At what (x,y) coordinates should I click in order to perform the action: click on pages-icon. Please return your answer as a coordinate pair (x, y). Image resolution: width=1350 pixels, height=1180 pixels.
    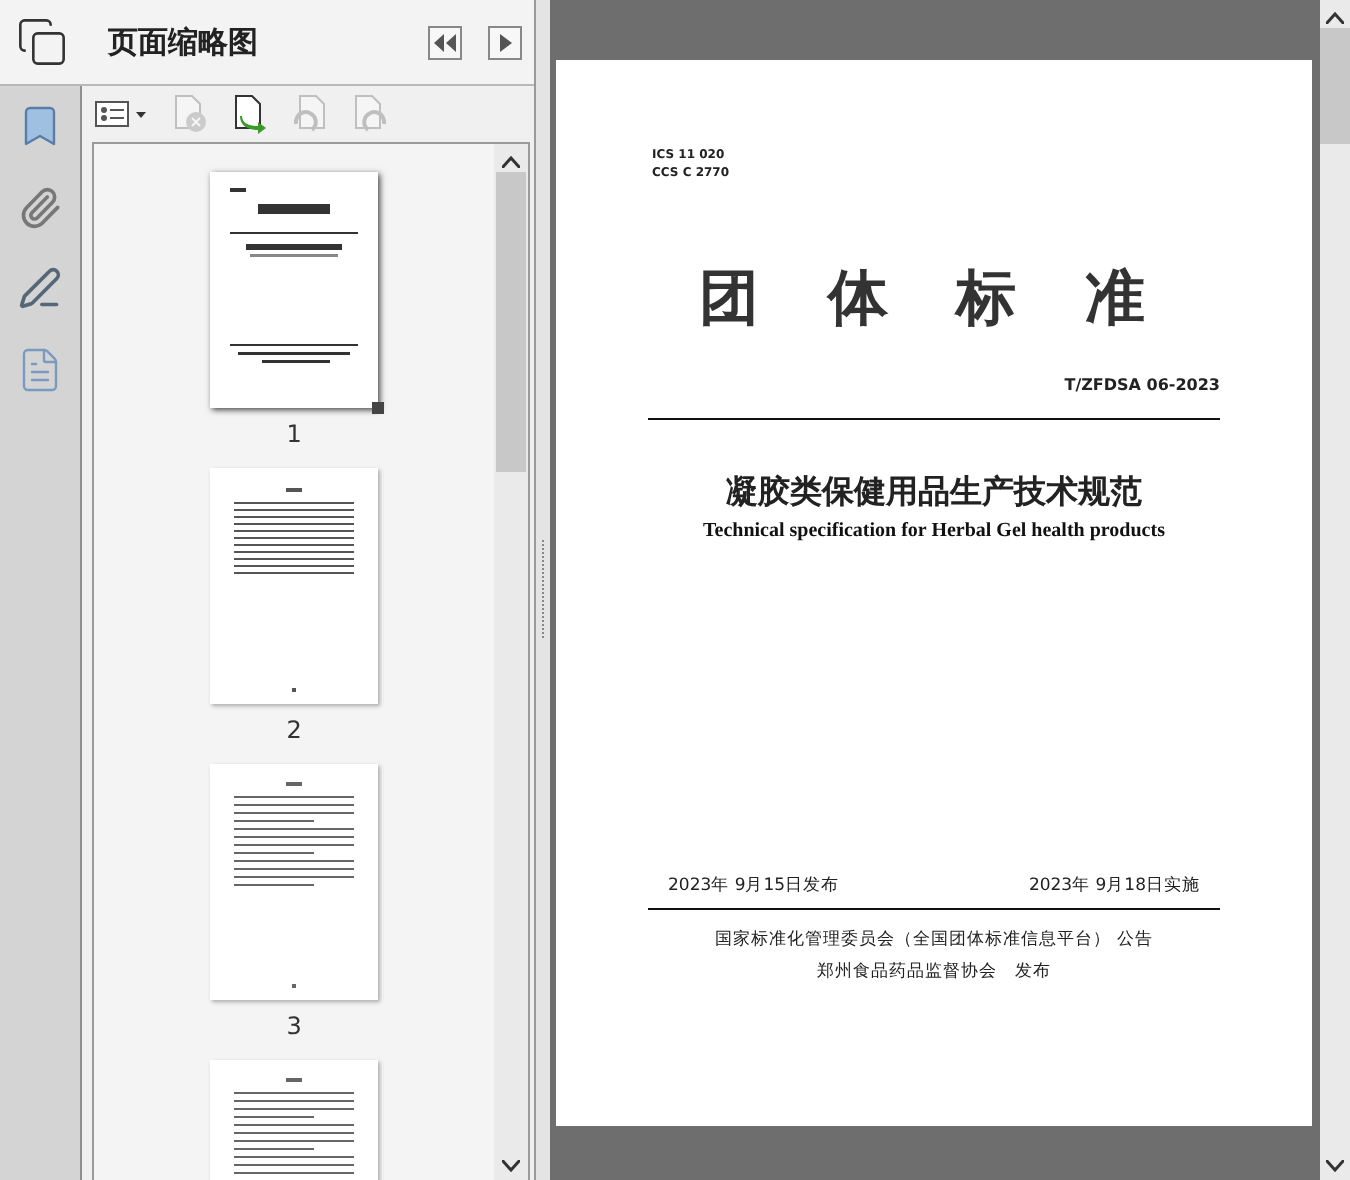
    Looking at the image, I should click on (42, 42).